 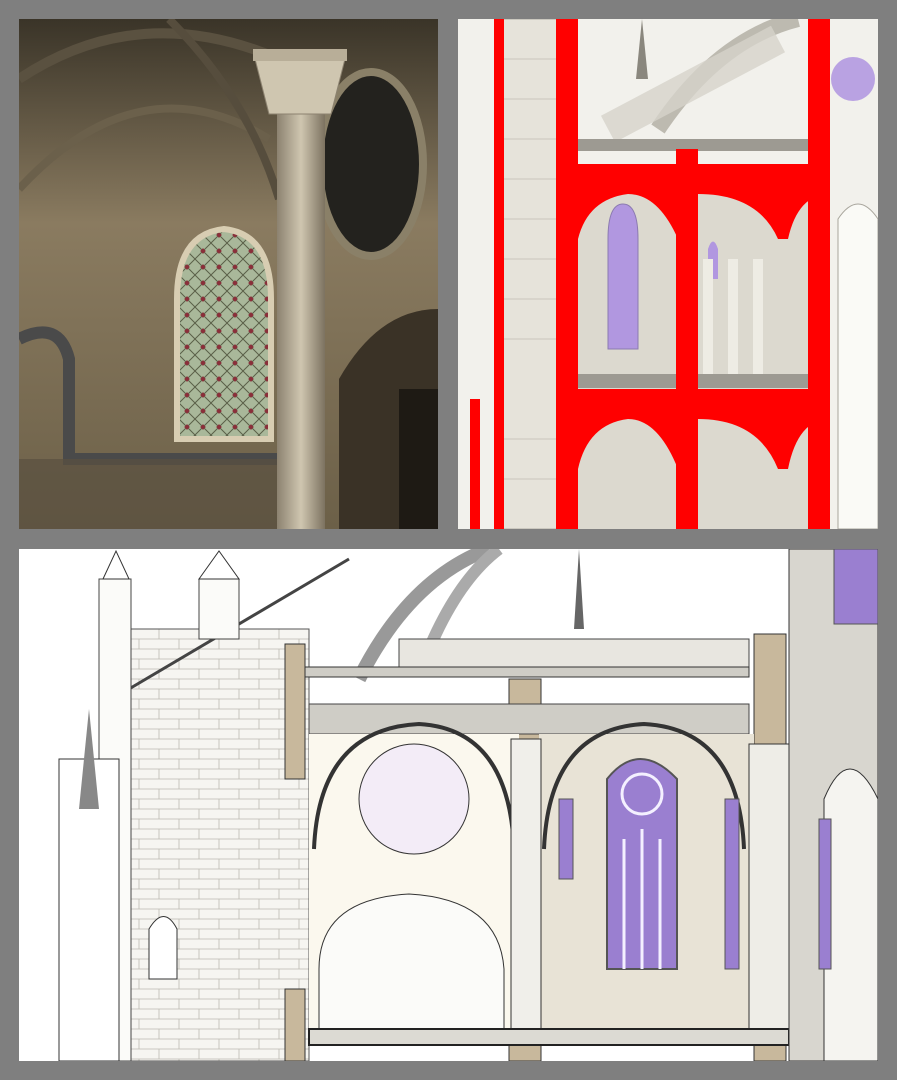 I want to click on doorway, so click(x=418, y=459).